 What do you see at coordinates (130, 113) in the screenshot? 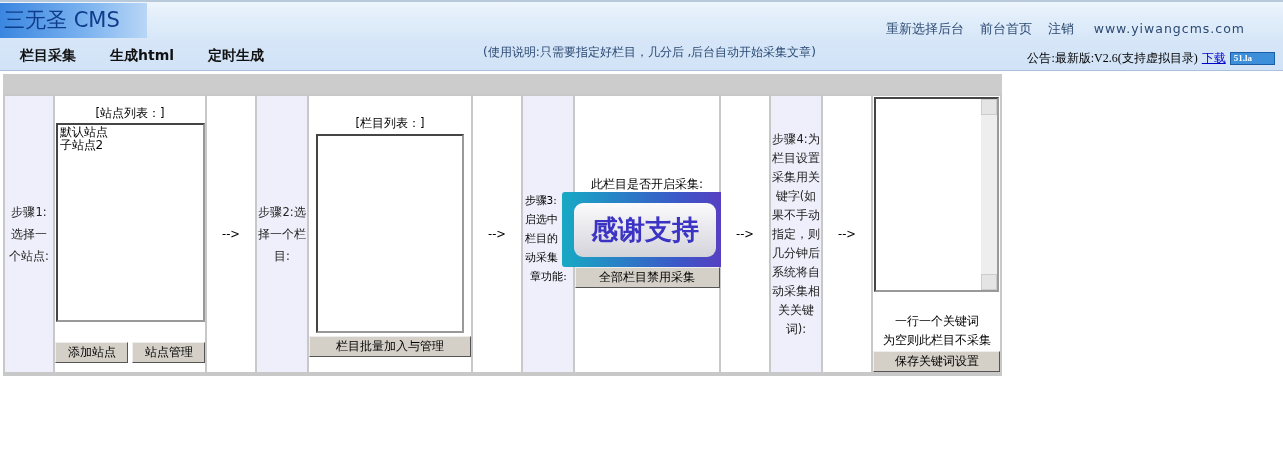
I see `list-title: [站点列表：]` at bounding box center [130, 113].